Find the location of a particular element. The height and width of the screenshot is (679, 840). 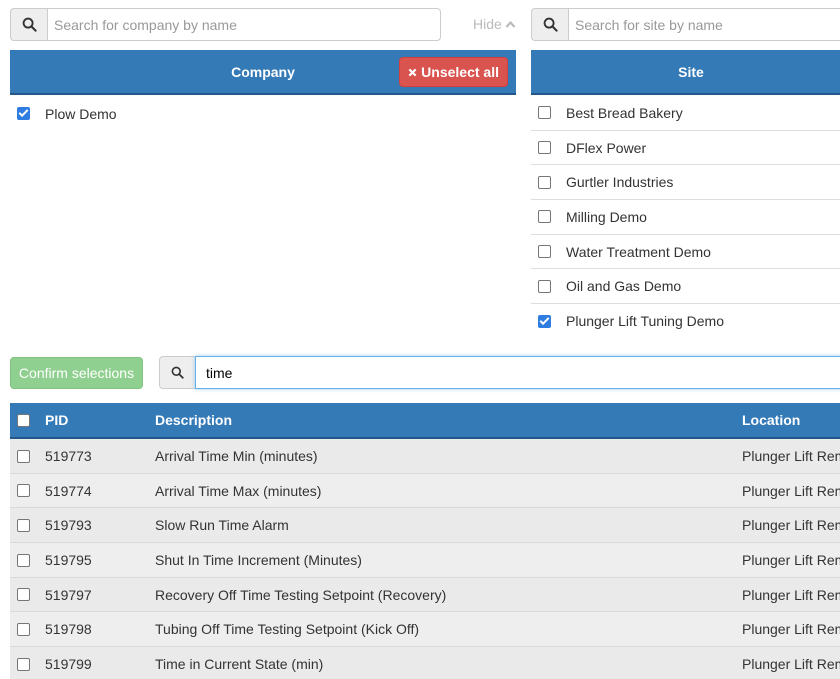

pid-cell: 519799 is located at coordinates (68, 664).